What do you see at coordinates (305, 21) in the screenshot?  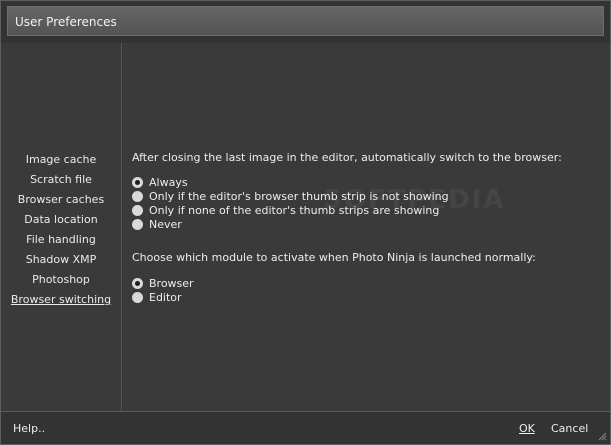 I see `title-bar: User Preferences` at bounding box center [305, 21].